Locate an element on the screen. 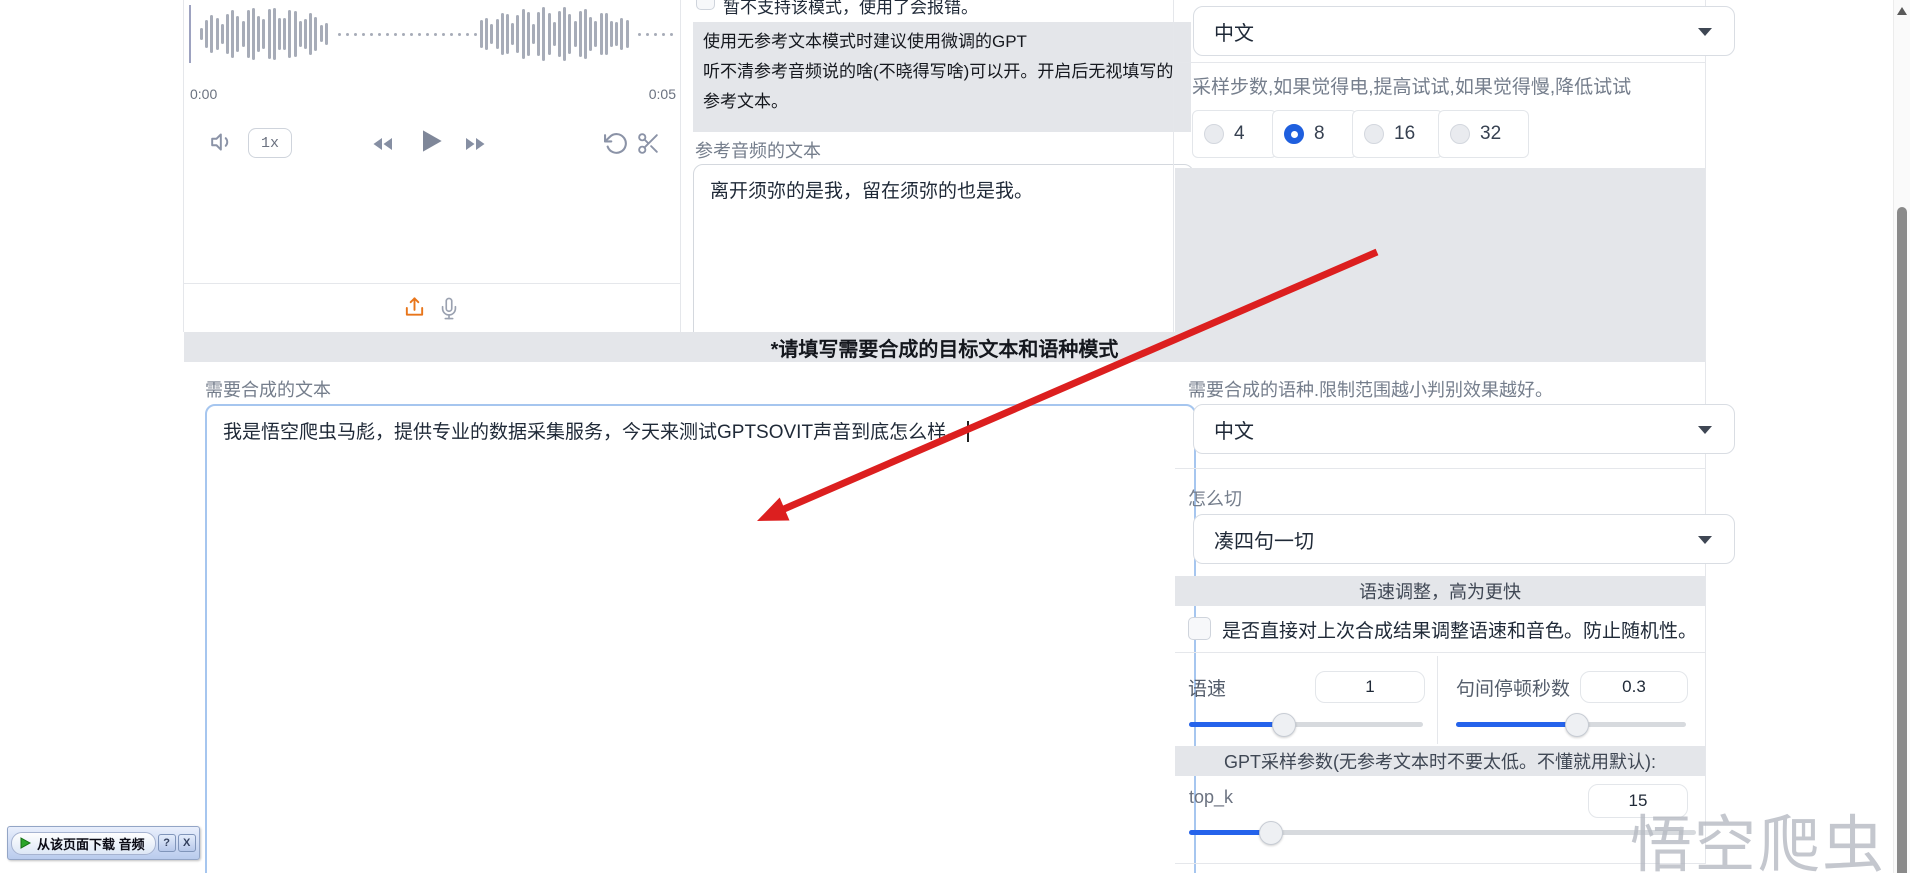 This screenshot has width=1910, height=873. speed-input: 1 is located at coordinates (1370, 687).